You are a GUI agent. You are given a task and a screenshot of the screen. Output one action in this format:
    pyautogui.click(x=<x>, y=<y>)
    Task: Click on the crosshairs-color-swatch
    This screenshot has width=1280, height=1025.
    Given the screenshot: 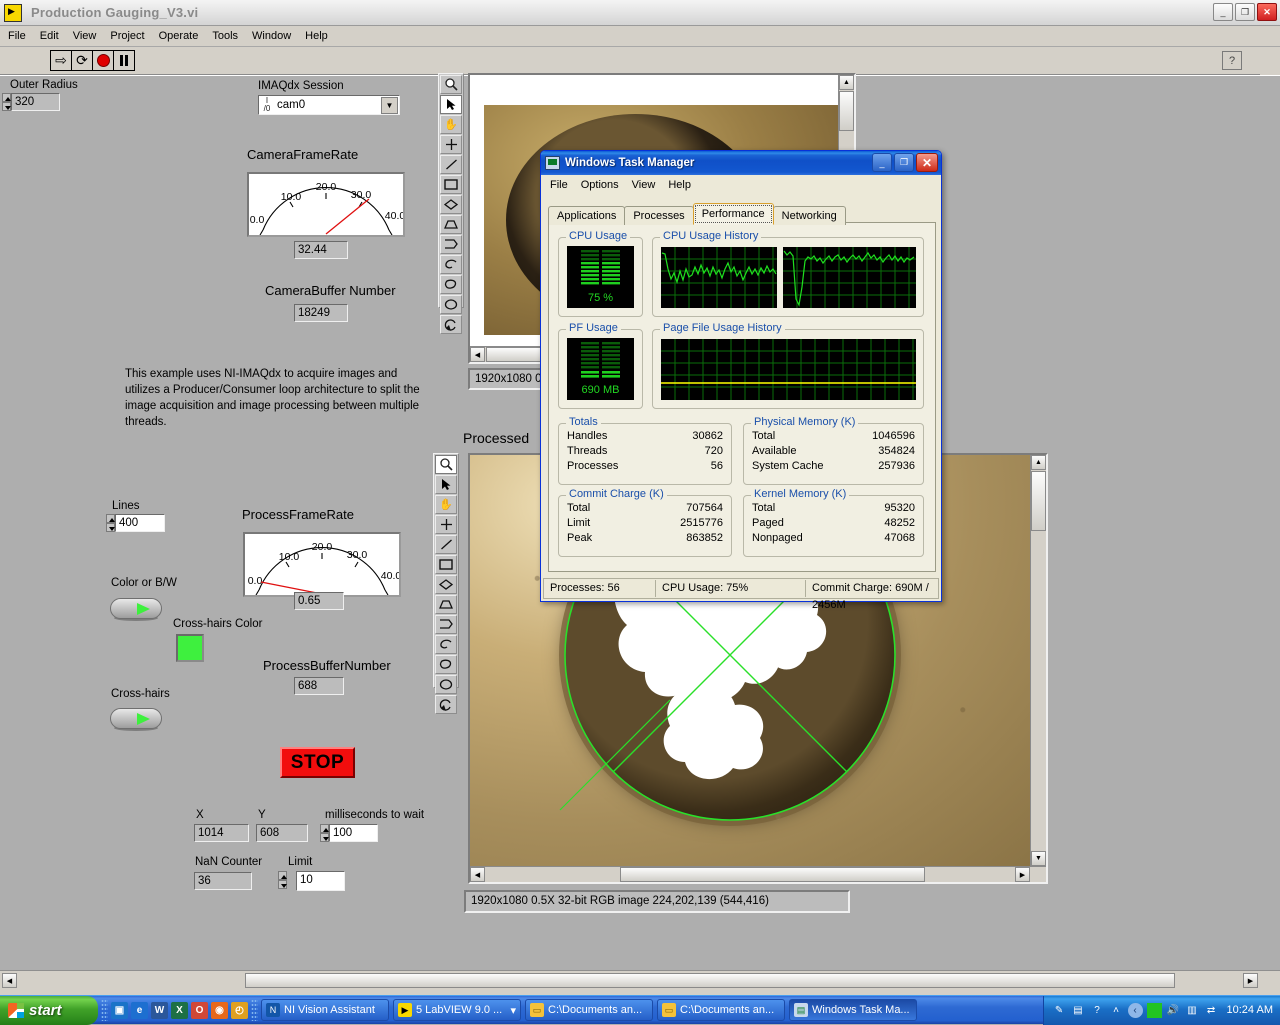 What is the action you would take?
    pyautogui.click(x=190, y=648)
    